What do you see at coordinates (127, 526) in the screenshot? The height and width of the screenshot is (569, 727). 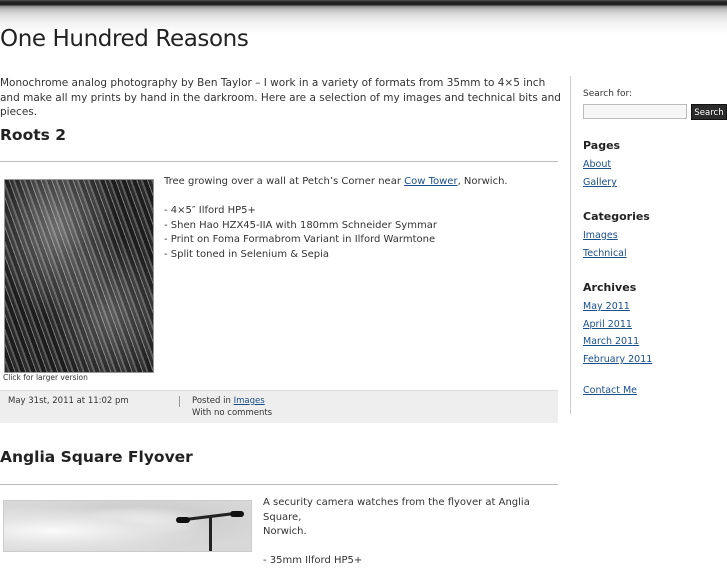 I see `post-image-anglia-square` at bounding box center [127, 526].